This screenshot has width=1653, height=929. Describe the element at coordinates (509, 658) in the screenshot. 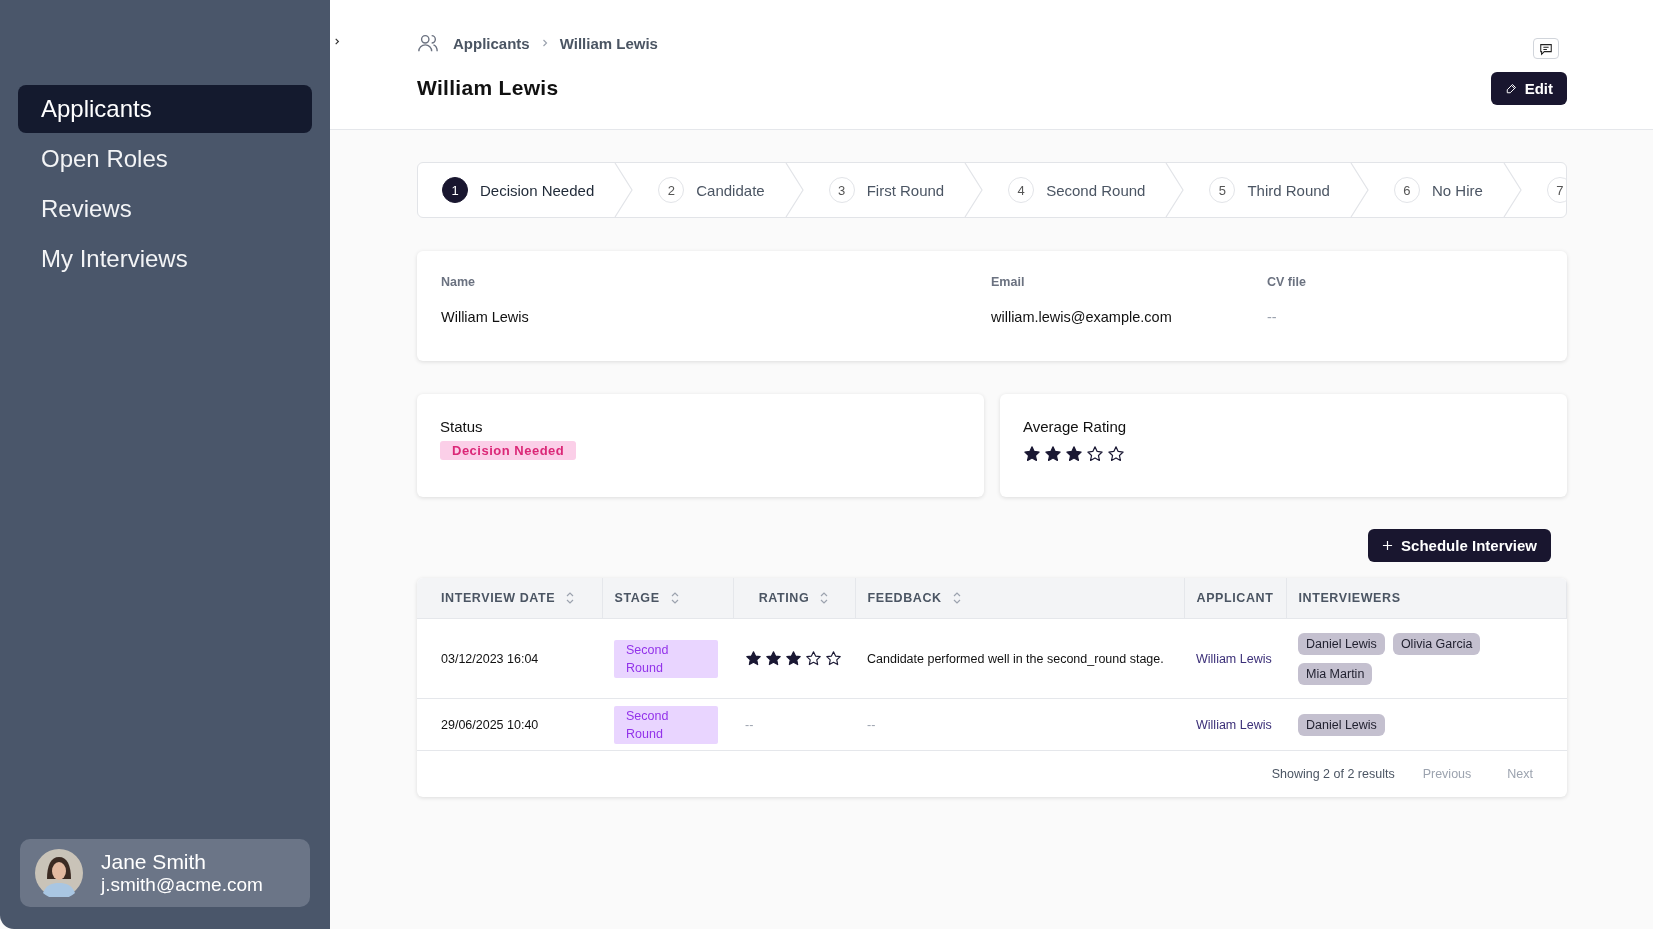

I see `table-cell: 03/12/2023 16:04` at that location.